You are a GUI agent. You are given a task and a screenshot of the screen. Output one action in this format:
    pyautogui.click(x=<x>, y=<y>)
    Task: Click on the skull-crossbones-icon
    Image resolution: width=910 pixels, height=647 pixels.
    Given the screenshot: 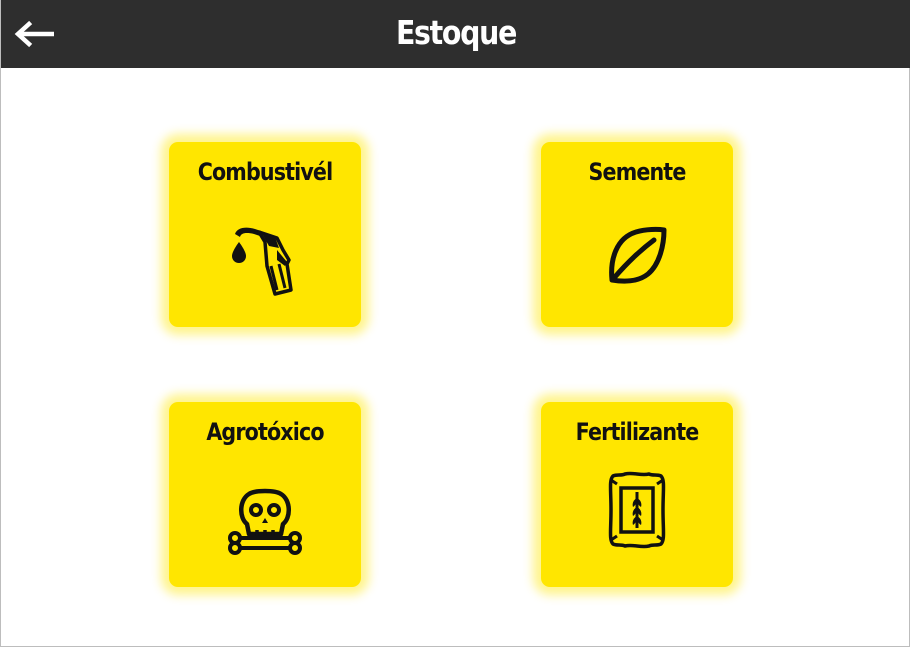 What is the action you would take?
    pyautogui.click(x=265, y=521)
    